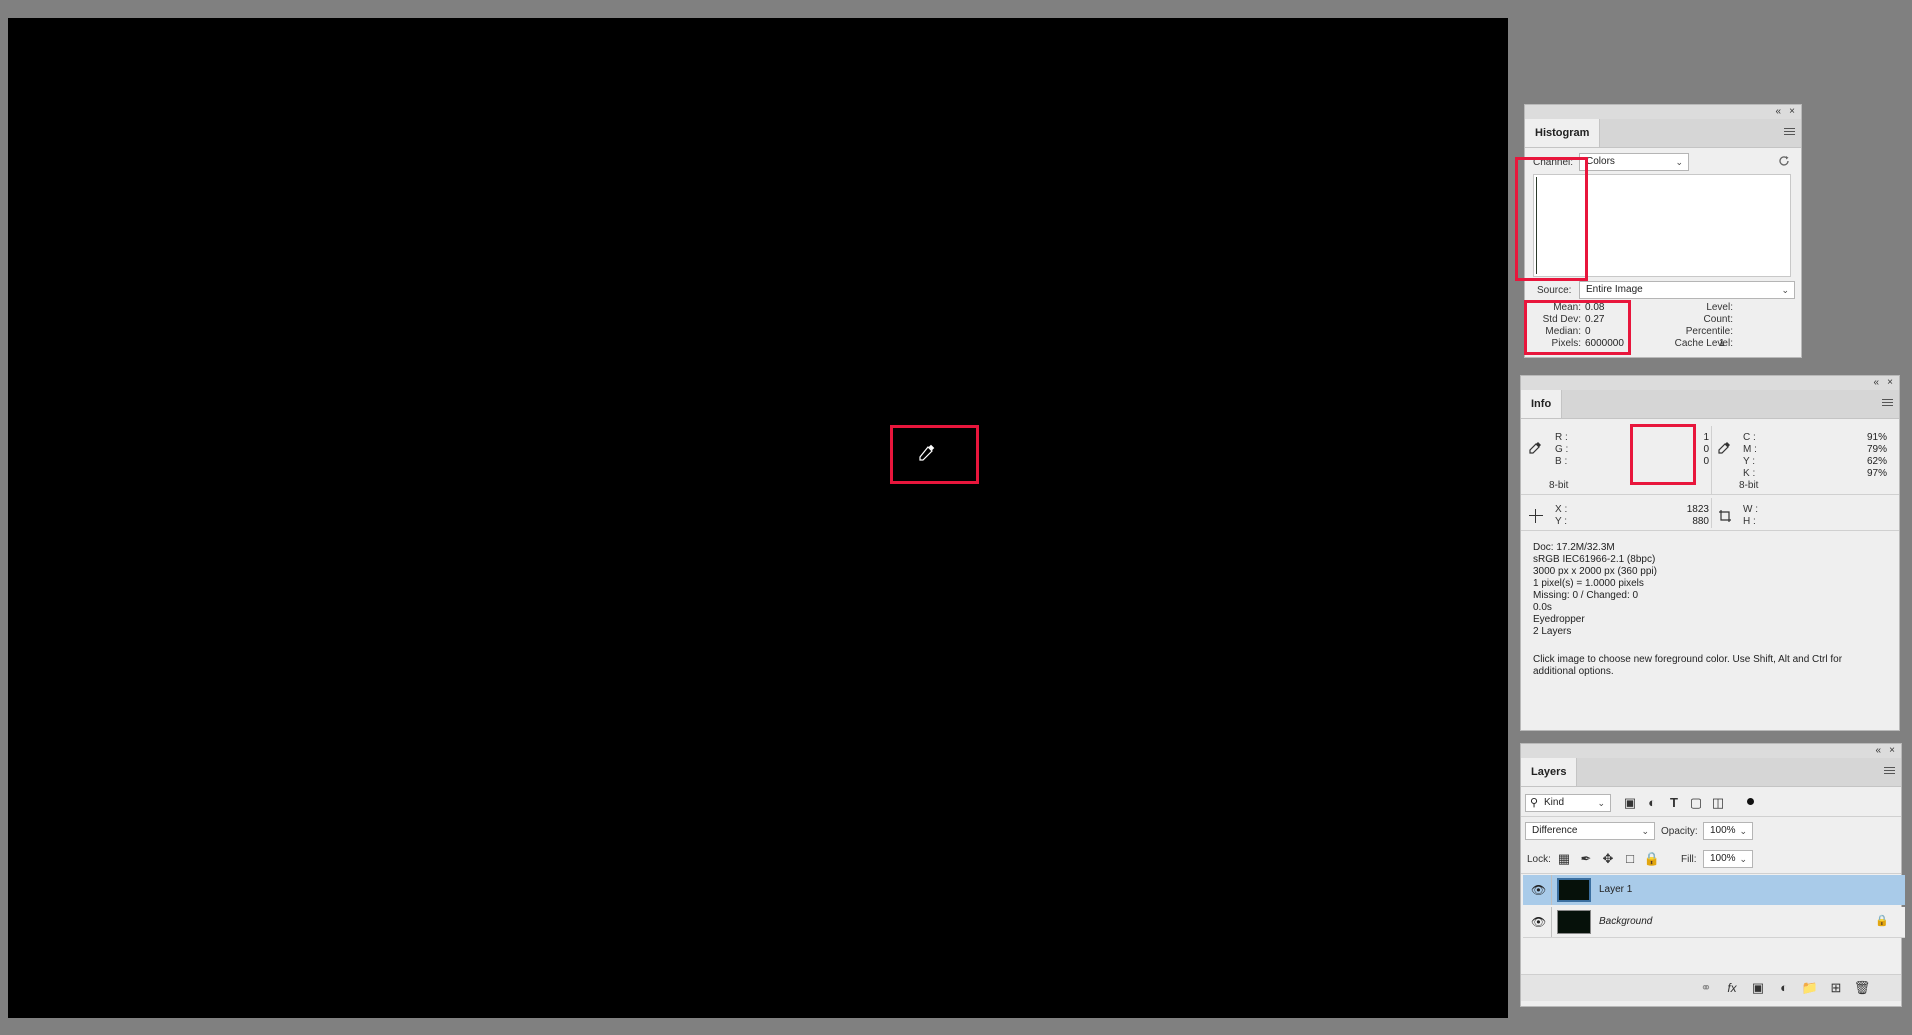 The width and height of the screenshot is (1912, 1035). Describe the element at coordinates (1534, 803) in the screenshot. I see `search-icon: ⚲` at that location.